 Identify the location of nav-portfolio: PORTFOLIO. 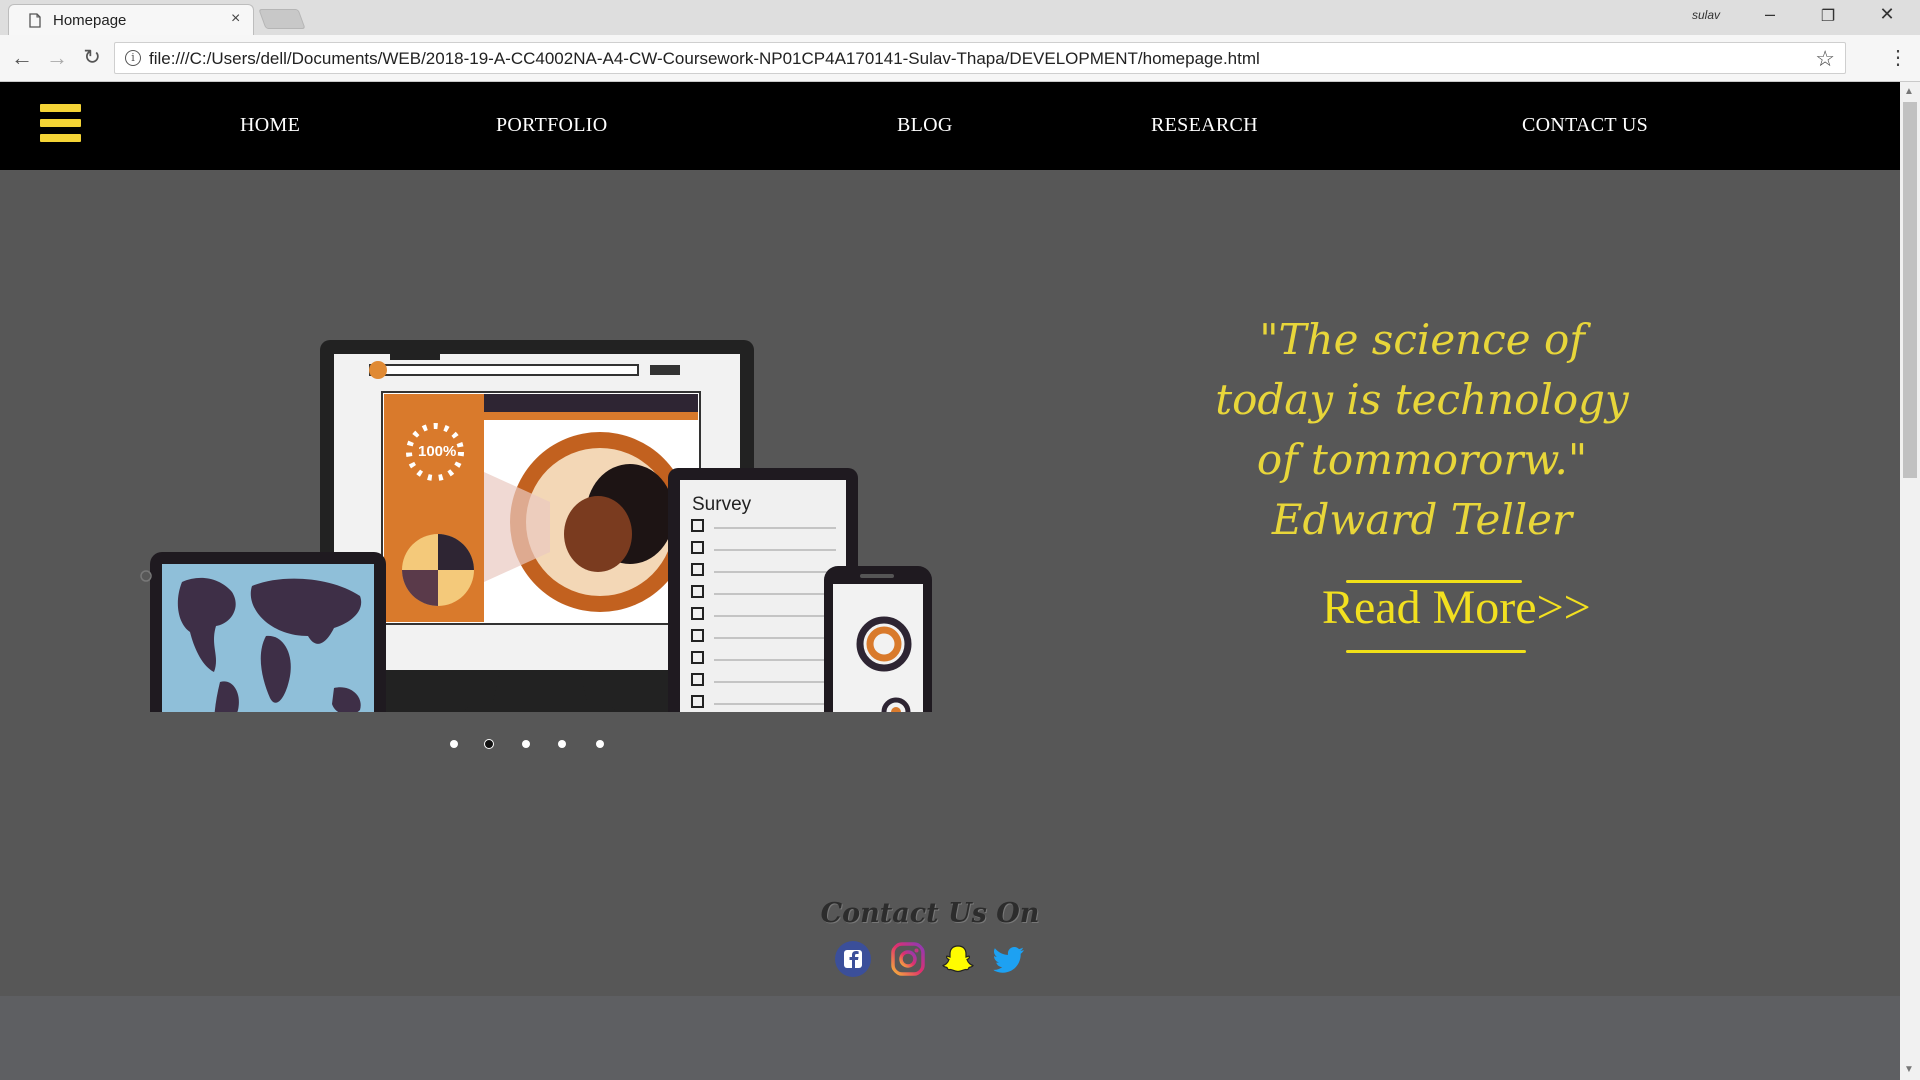
(552, 125).